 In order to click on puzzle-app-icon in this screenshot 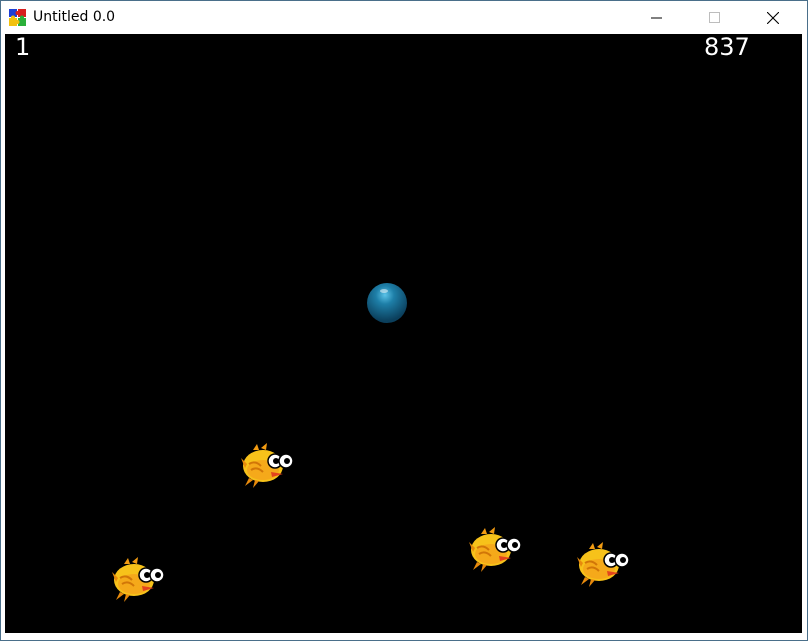, I will do `click(17, 17)`.